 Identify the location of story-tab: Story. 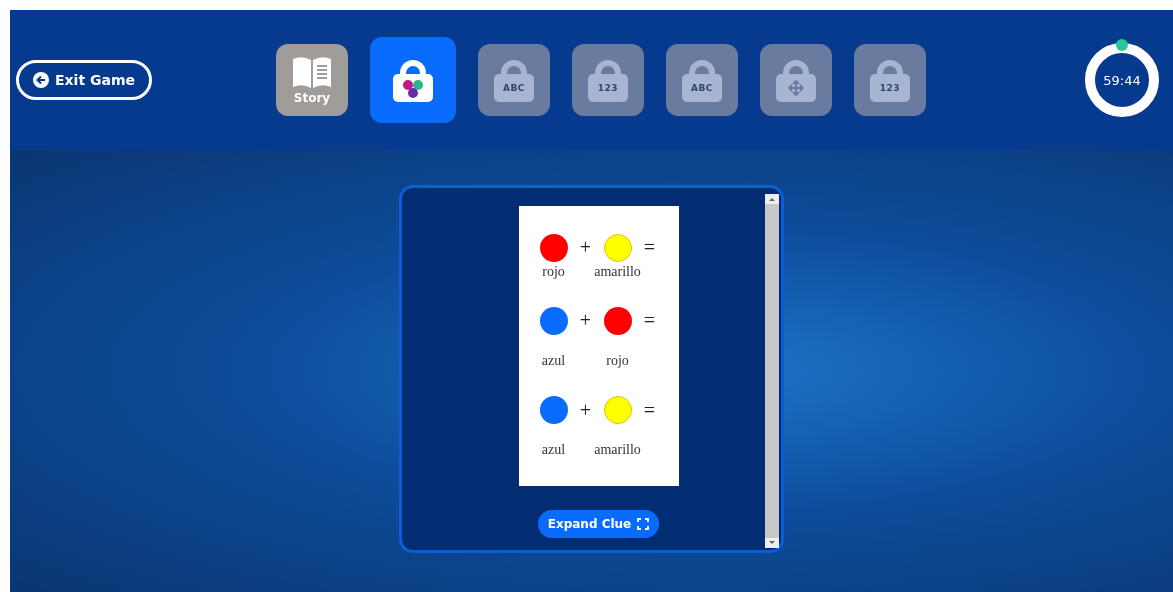
(312, 80).